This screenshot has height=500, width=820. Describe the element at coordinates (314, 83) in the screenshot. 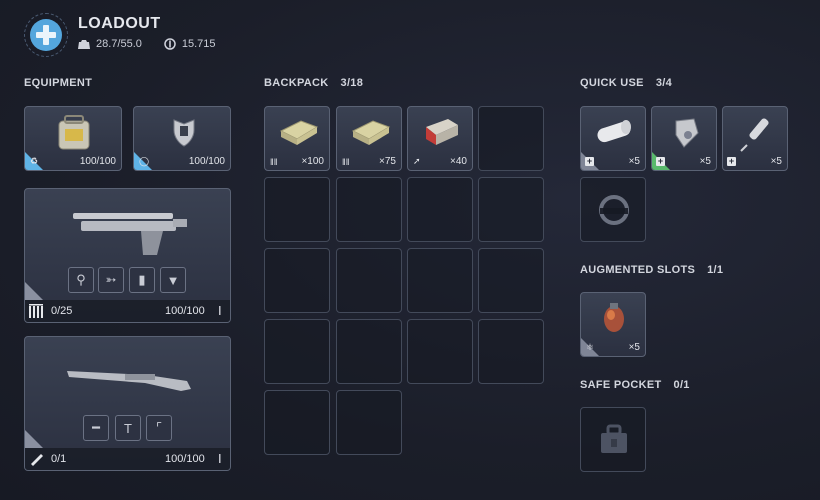

I see `backpack-section-title: BACKPACK 3/18` at that location.